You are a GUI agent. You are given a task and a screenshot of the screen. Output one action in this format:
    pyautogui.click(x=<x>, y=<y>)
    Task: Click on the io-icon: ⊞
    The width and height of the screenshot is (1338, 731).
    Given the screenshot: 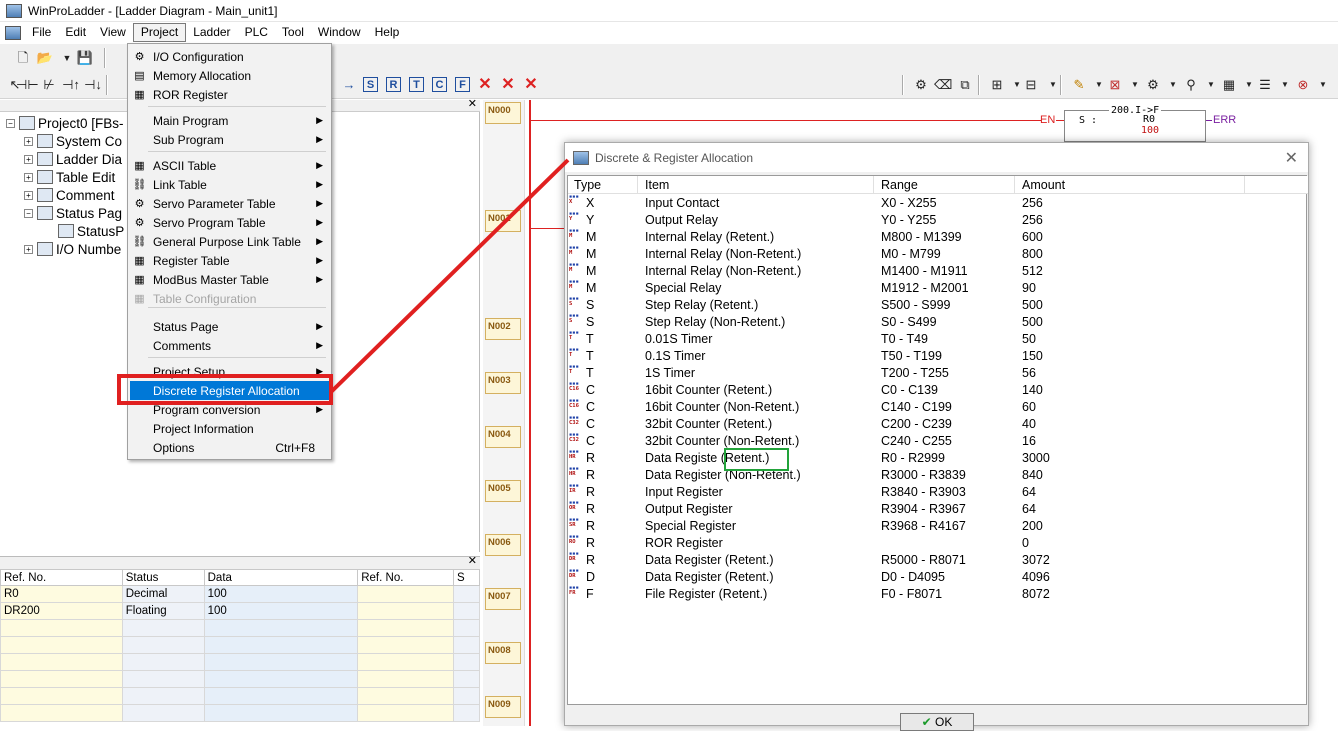 What is the action you would take?
    pyautogui.click(x=997, y=85)
    